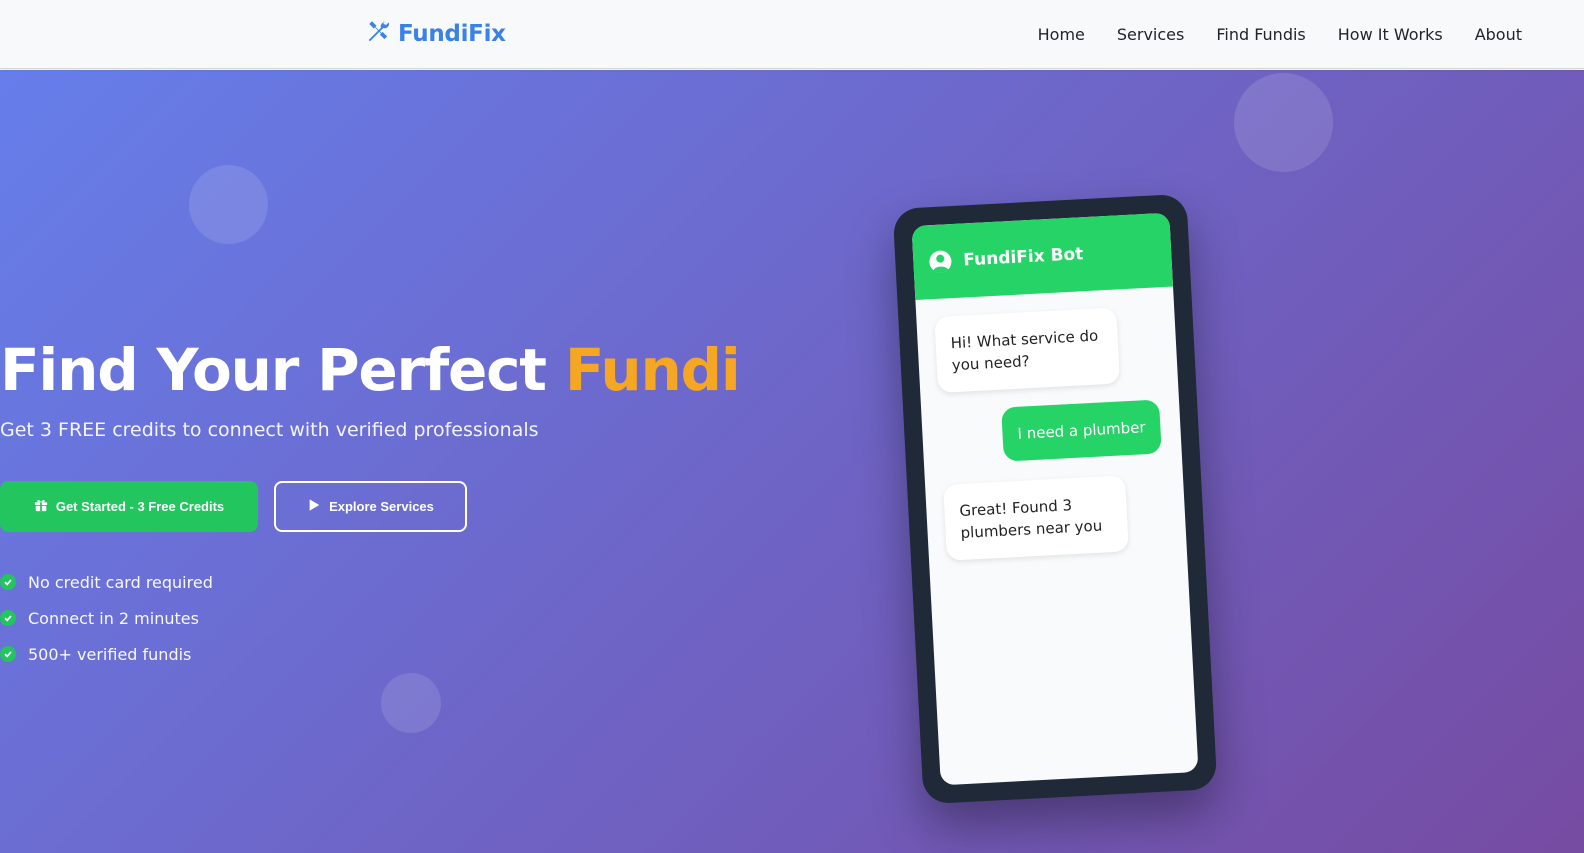  I want to click on feature-text: 500+ verified fundis, so click(110, 654).